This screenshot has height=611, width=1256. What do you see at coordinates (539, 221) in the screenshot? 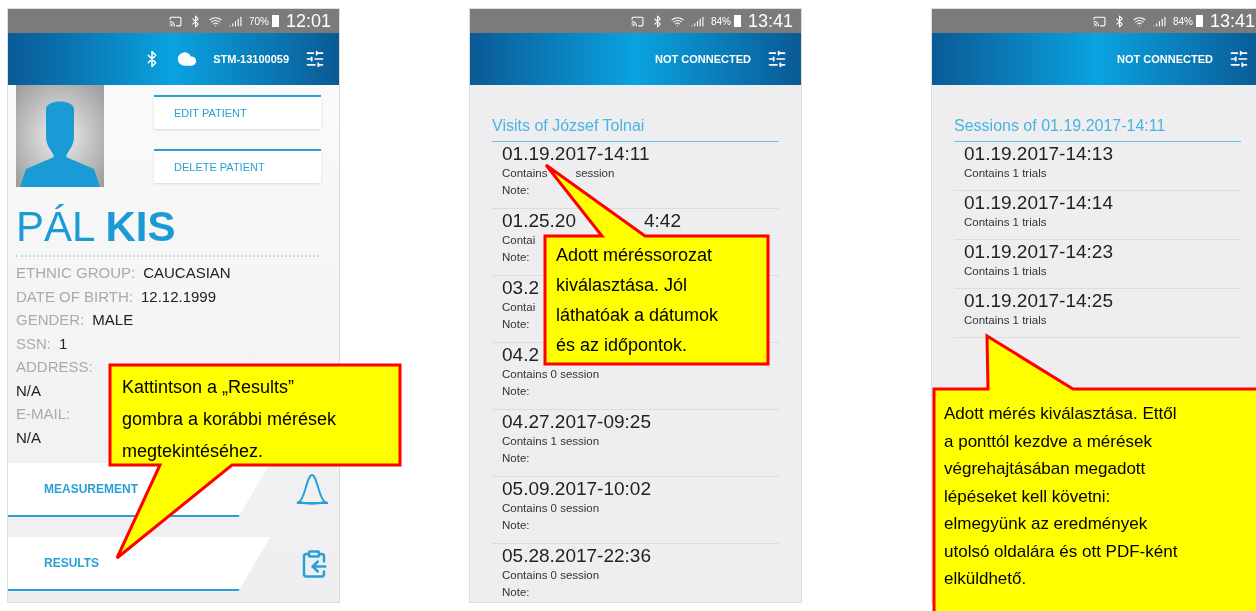
I see `row-date: 01.25.20` at bounding box center [539, 221].